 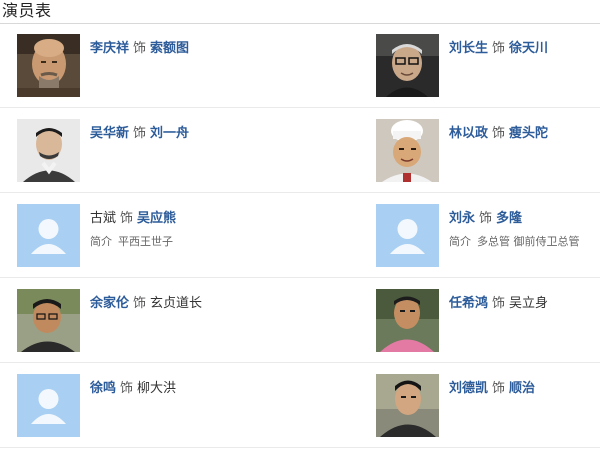 What do you see at coordinates (103, 388) in the screenshot?
I see `actor-name: 徐鸣` at bounding box center [103, 388].